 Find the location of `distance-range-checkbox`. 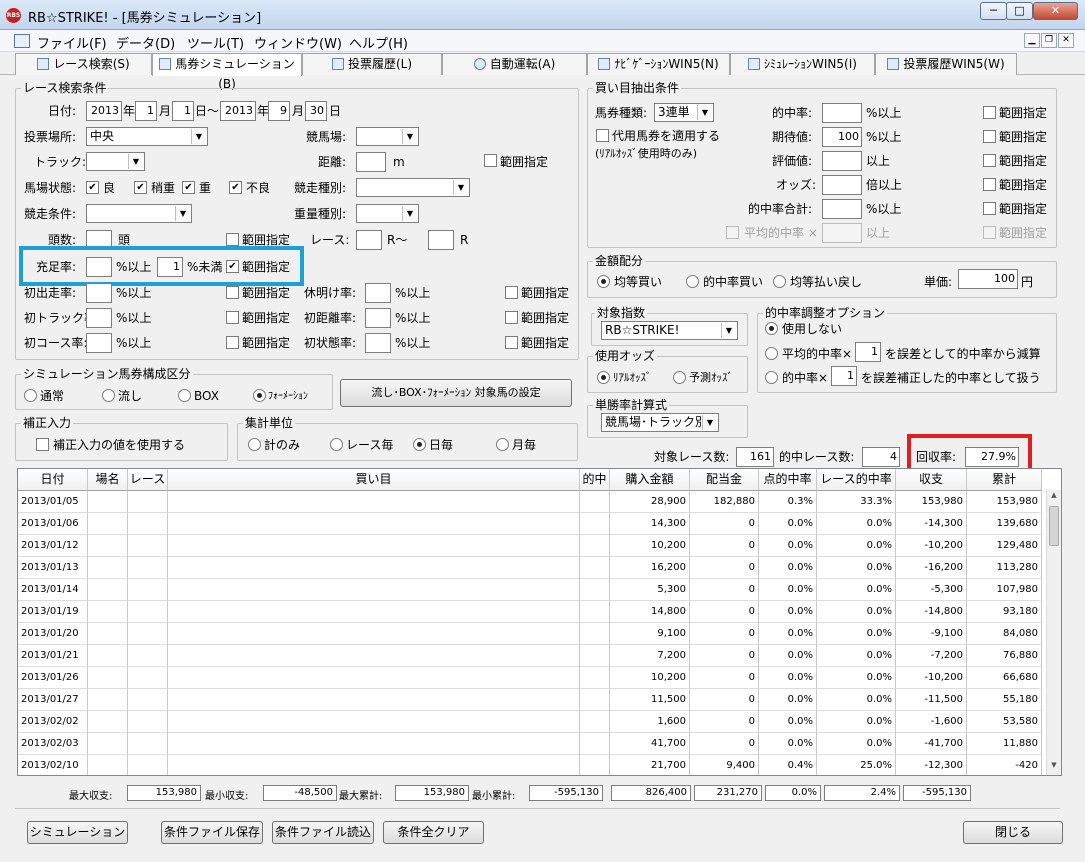

distance-range-checkbox is located at coordinates (490, 160).